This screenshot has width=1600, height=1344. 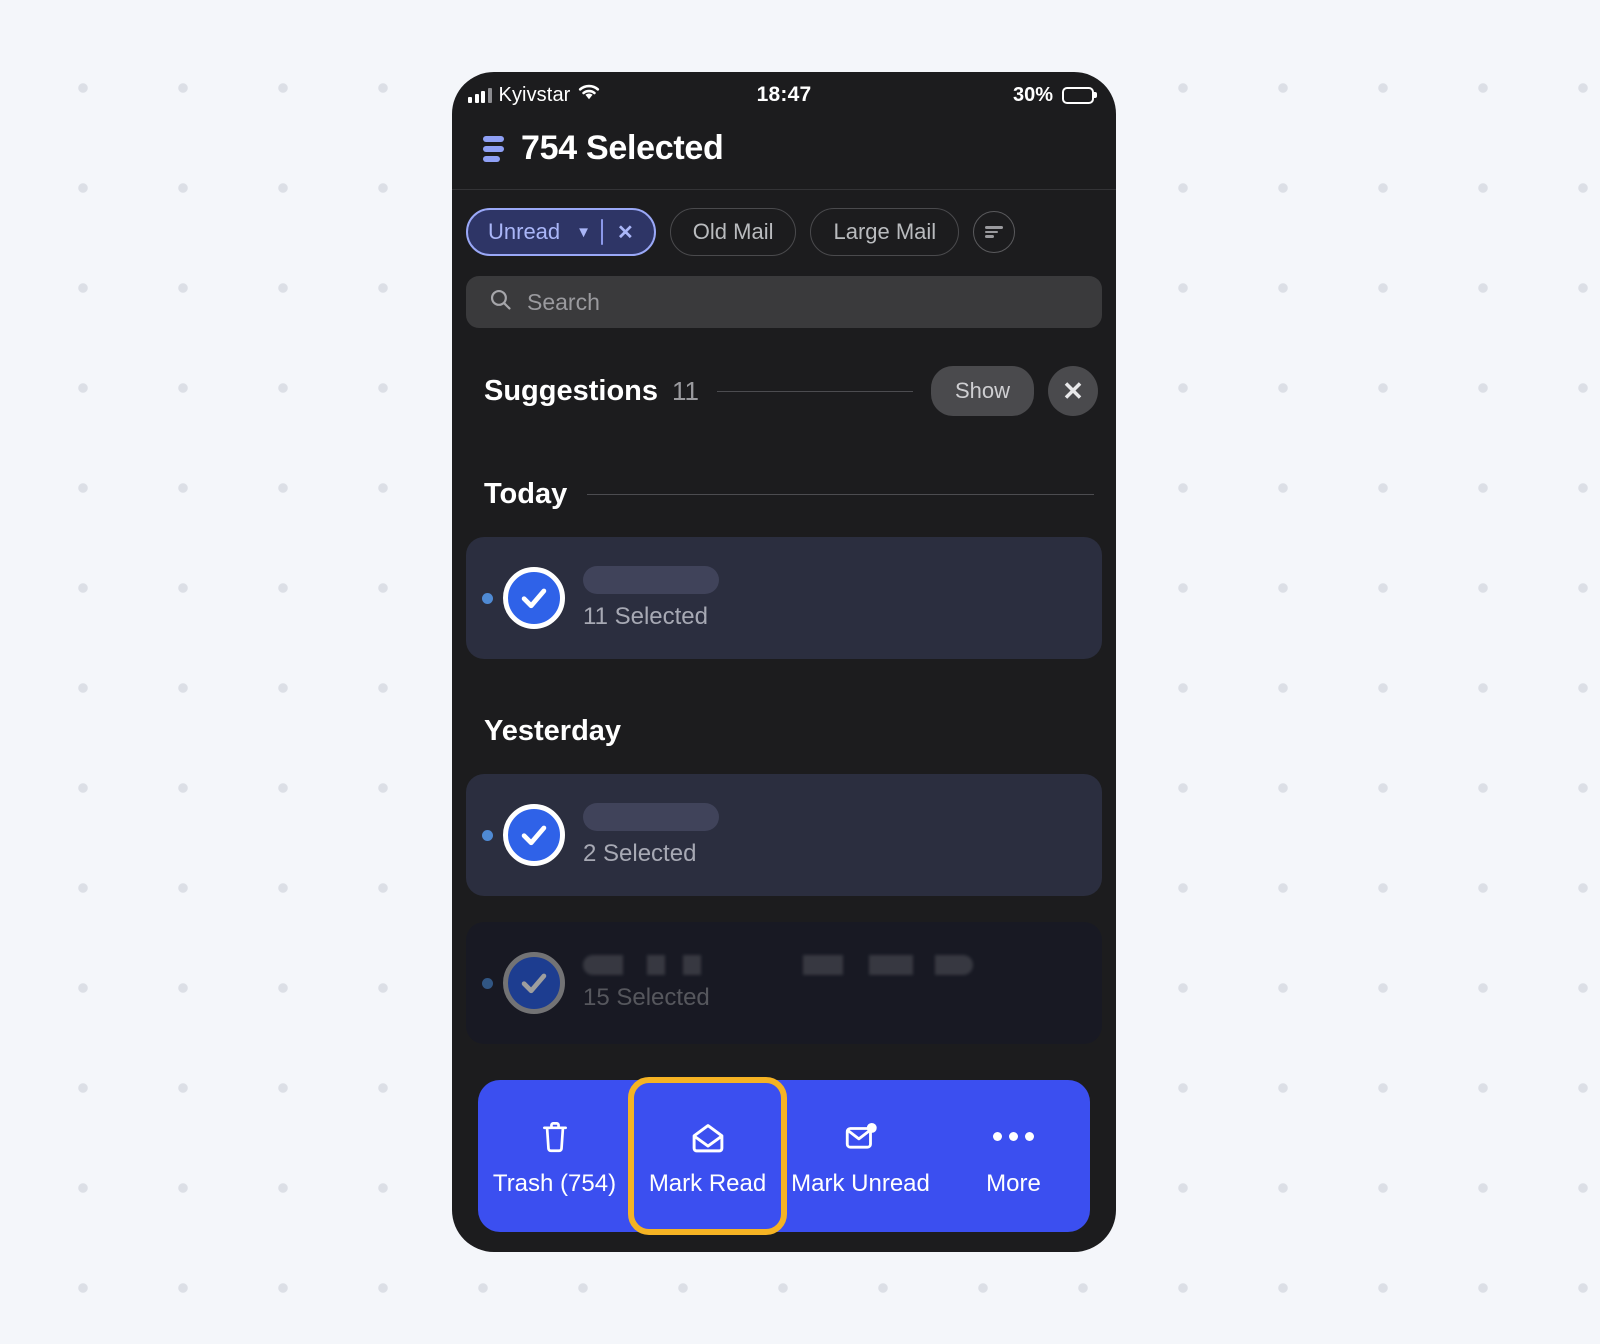 What do you see at coordinates (815, 391) in the screenshot?
I see `suggestions-divider` at bounding box center [815, 391].